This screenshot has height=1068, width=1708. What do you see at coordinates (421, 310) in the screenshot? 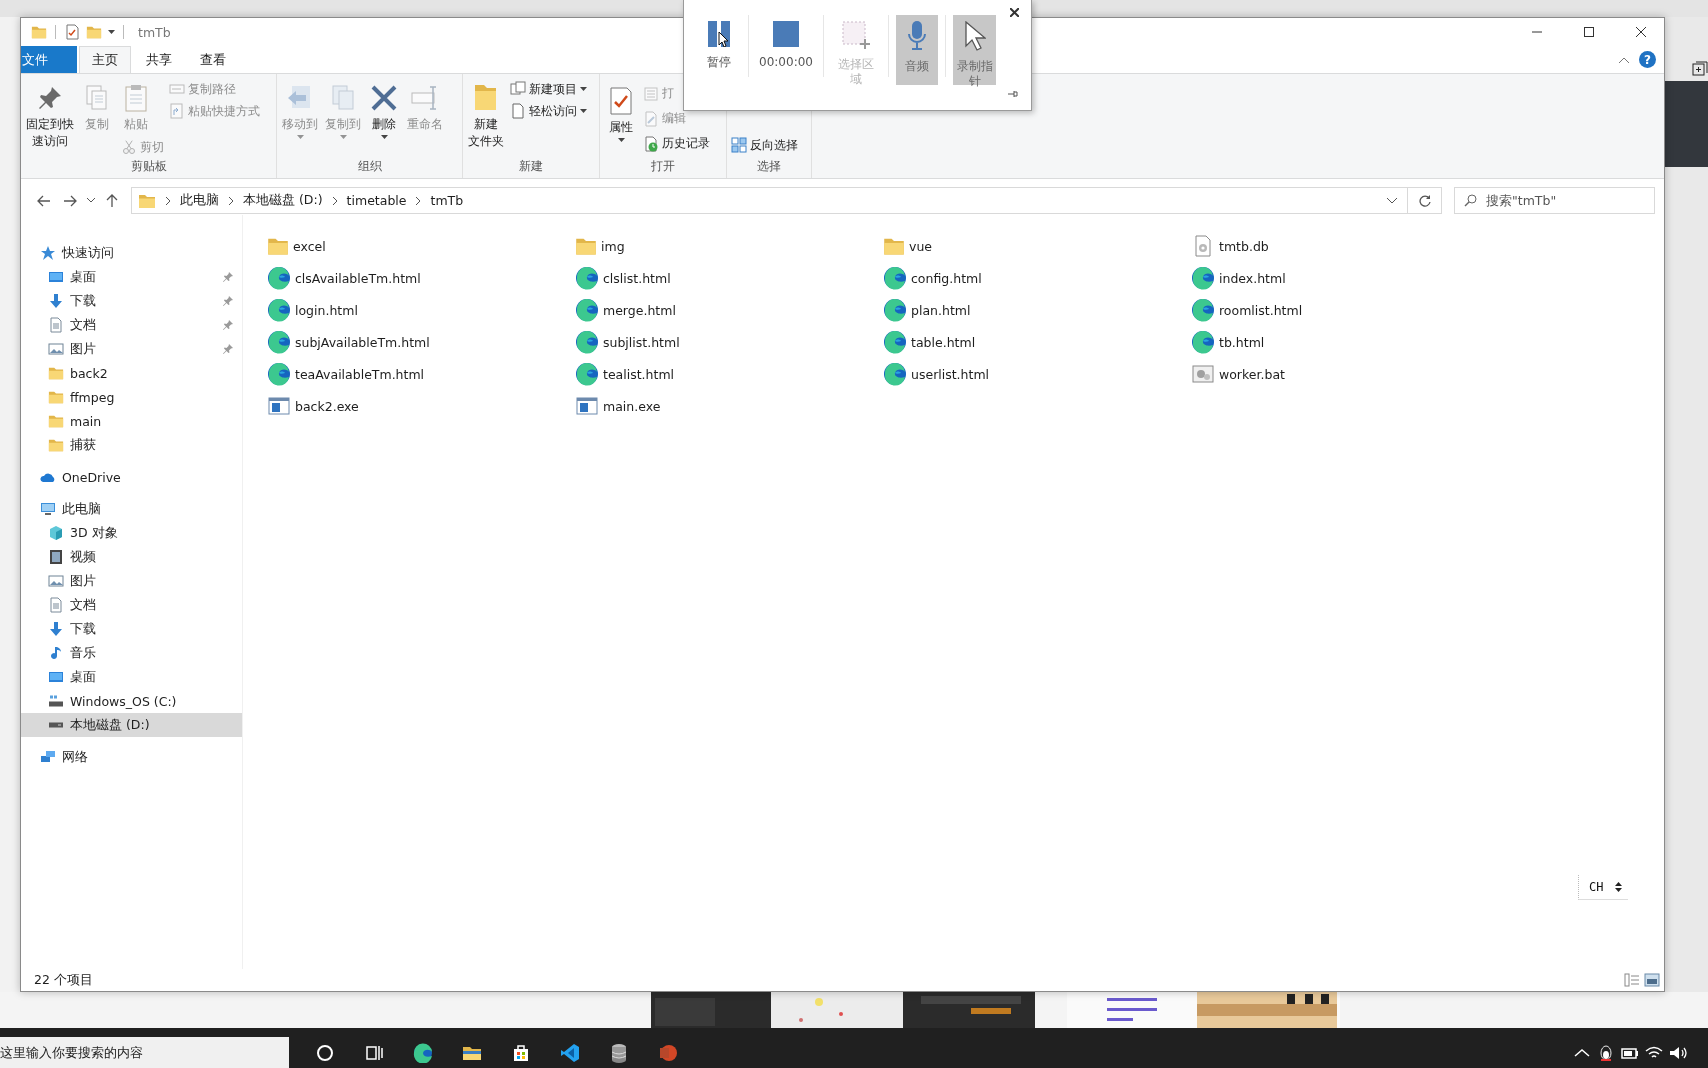
I see `file-item: login.html` at bounding box center [421, 310].